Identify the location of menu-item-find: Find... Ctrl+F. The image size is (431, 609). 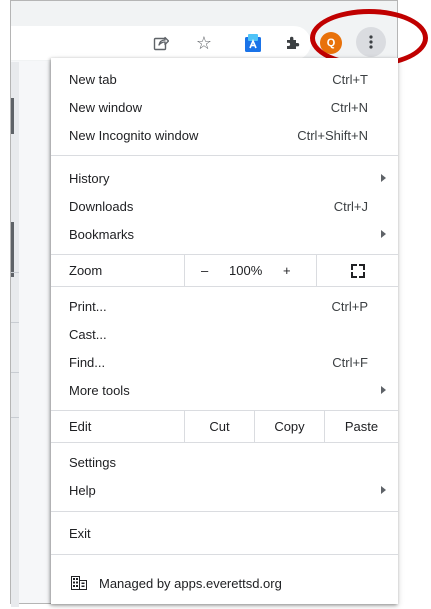
(224, 362).